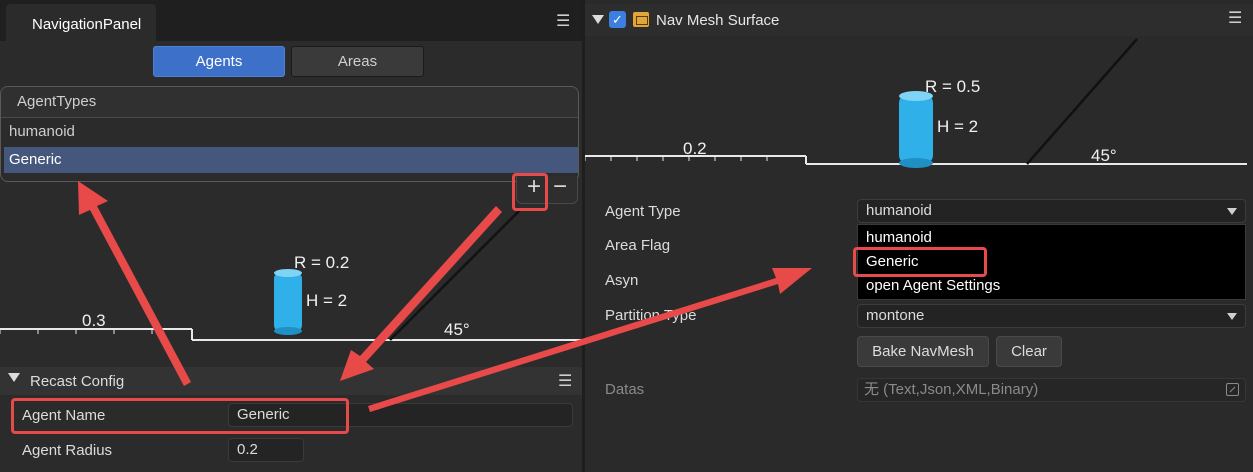 This screenshot has width=1253, height=472. What do you see at coordinates (651, 315) in the screenshot?
I see `partition-type-label: Partition Type` at bounding box center [651, 315].